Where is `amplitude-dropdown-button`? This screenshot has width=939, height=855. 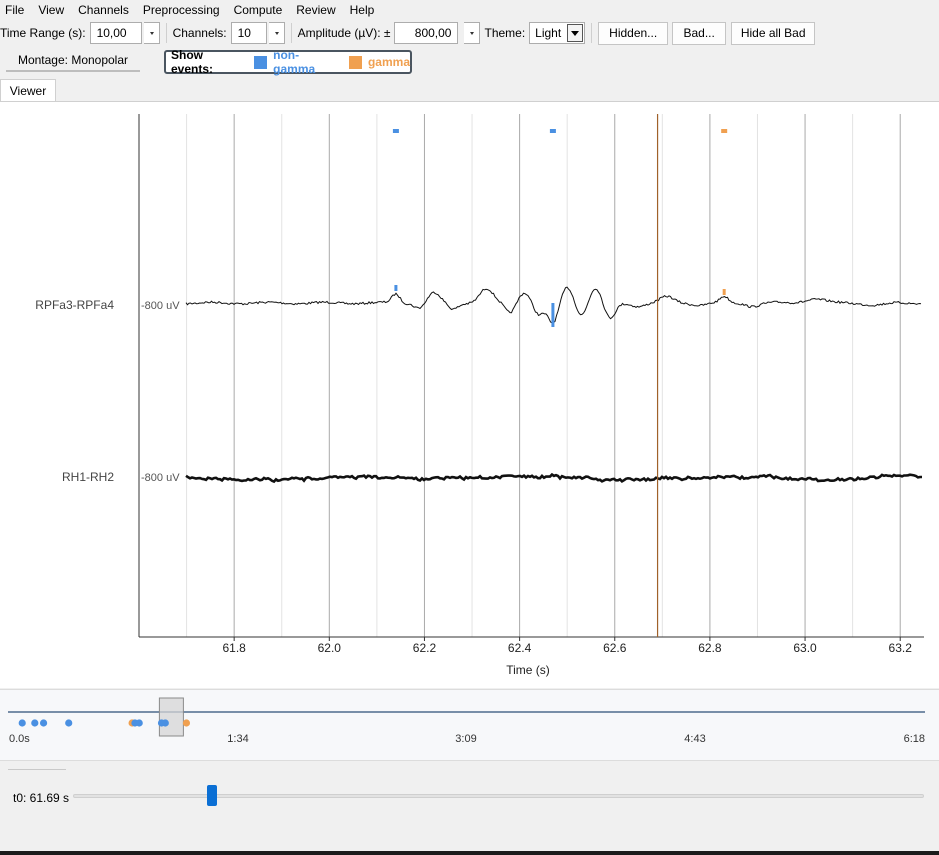 amplitude-dropdown-button is located at coordinates (472, 33).